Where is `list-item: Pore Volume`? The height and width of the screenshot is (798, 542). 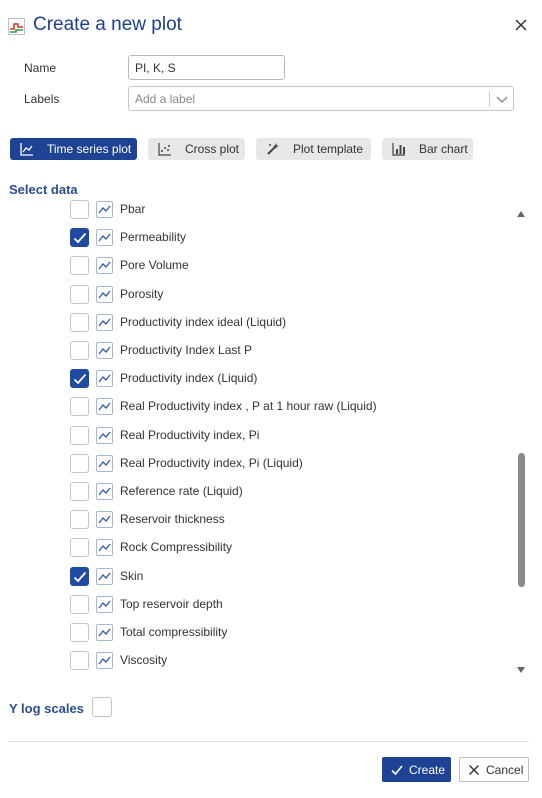 list-item: Pore Volume is located at coordinates (257, 266).